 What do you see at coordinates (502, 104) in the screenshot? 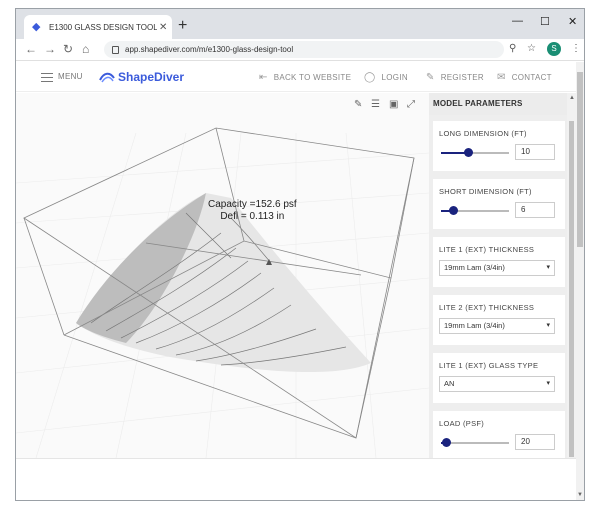
I see `panel-title: MODEL PARAMETERS` at bounding box center [502, 104].